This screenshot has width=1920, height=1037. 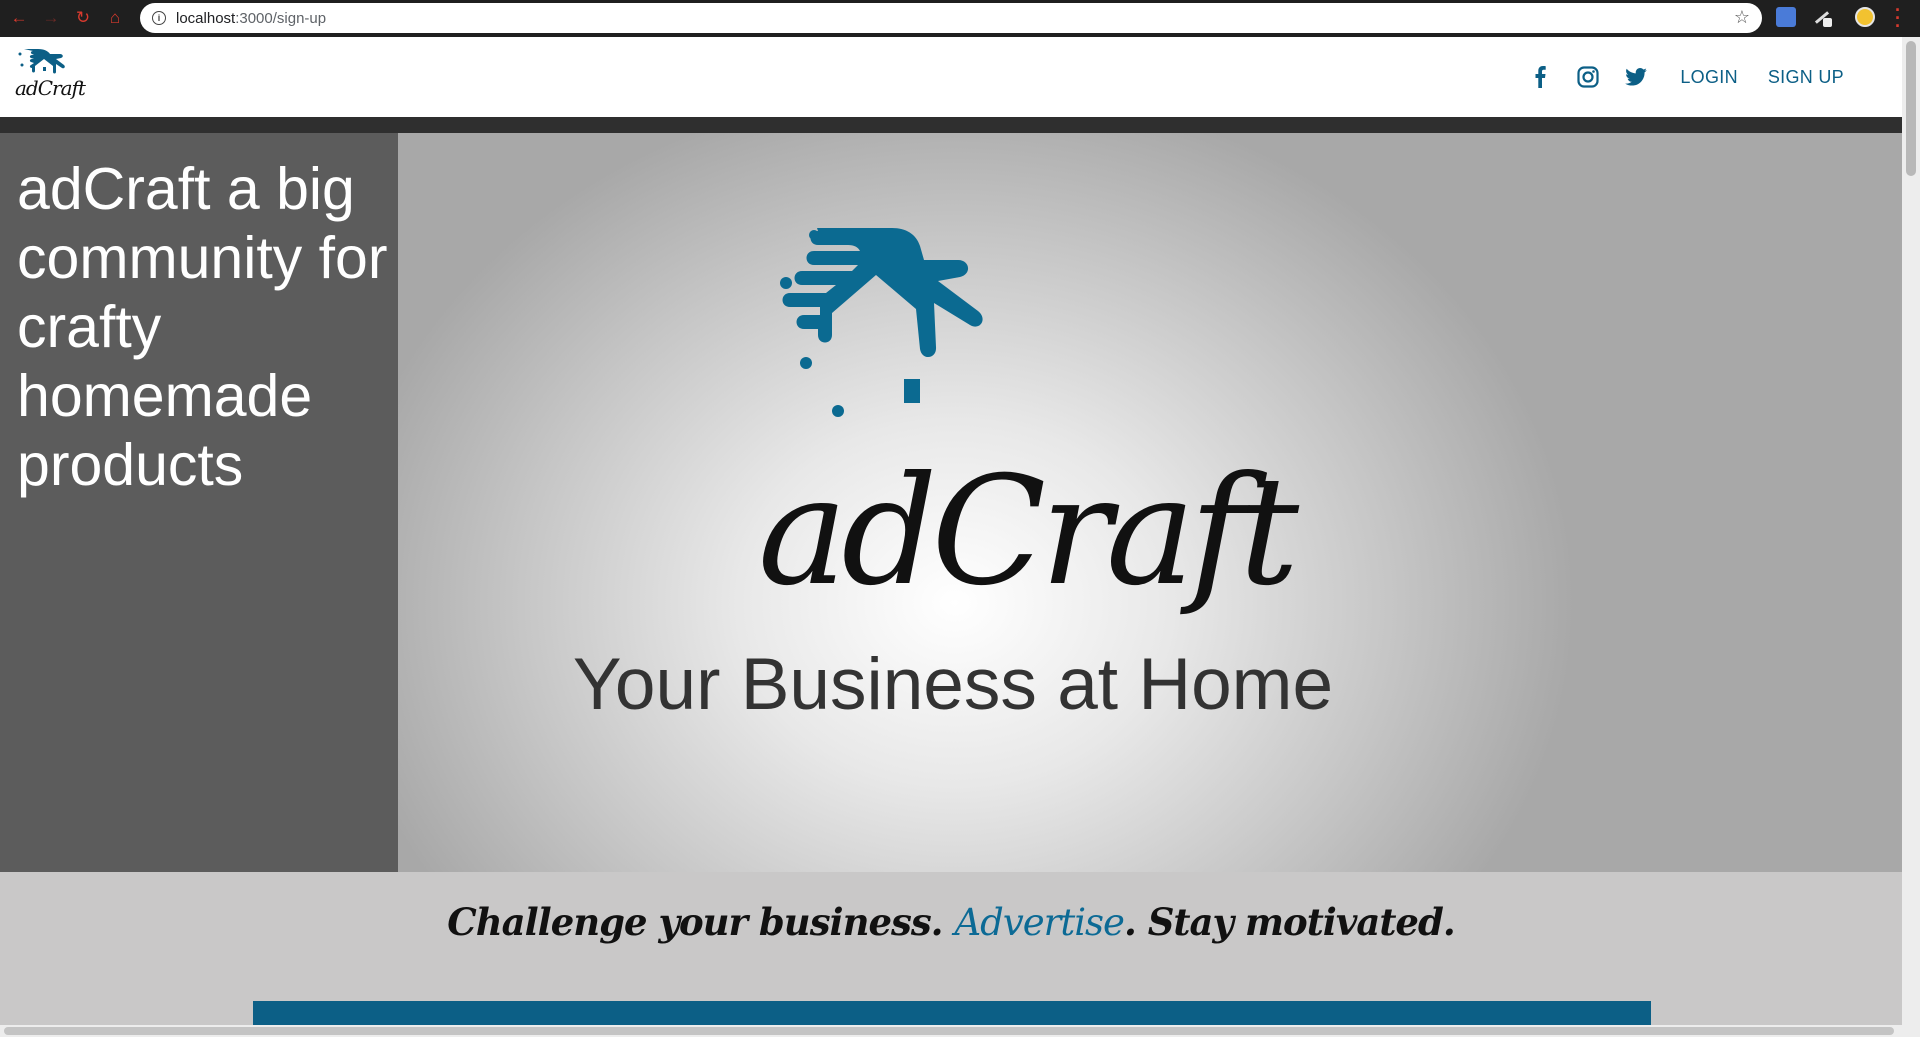 I want to click on logo-text: adCraft, so click(x=50, y=88).